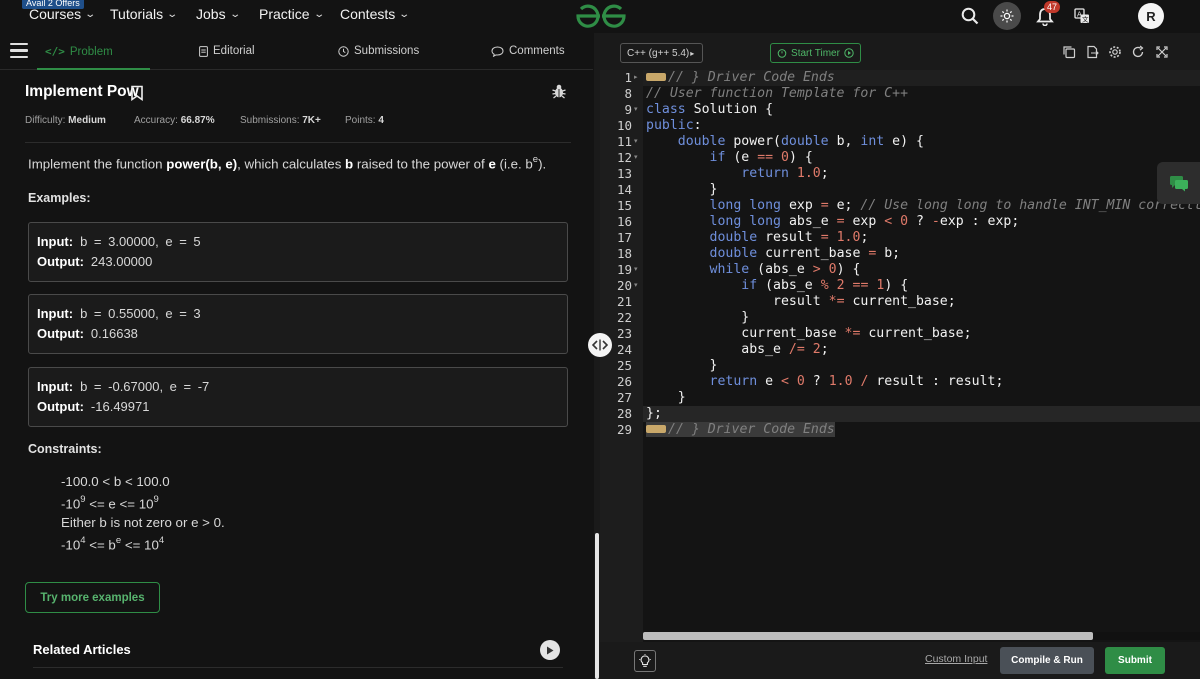 Image resolution: width=1200 pixels, height=679 pixels. I want to click on related-articles-heading: Related Articles, so click(82, 649).